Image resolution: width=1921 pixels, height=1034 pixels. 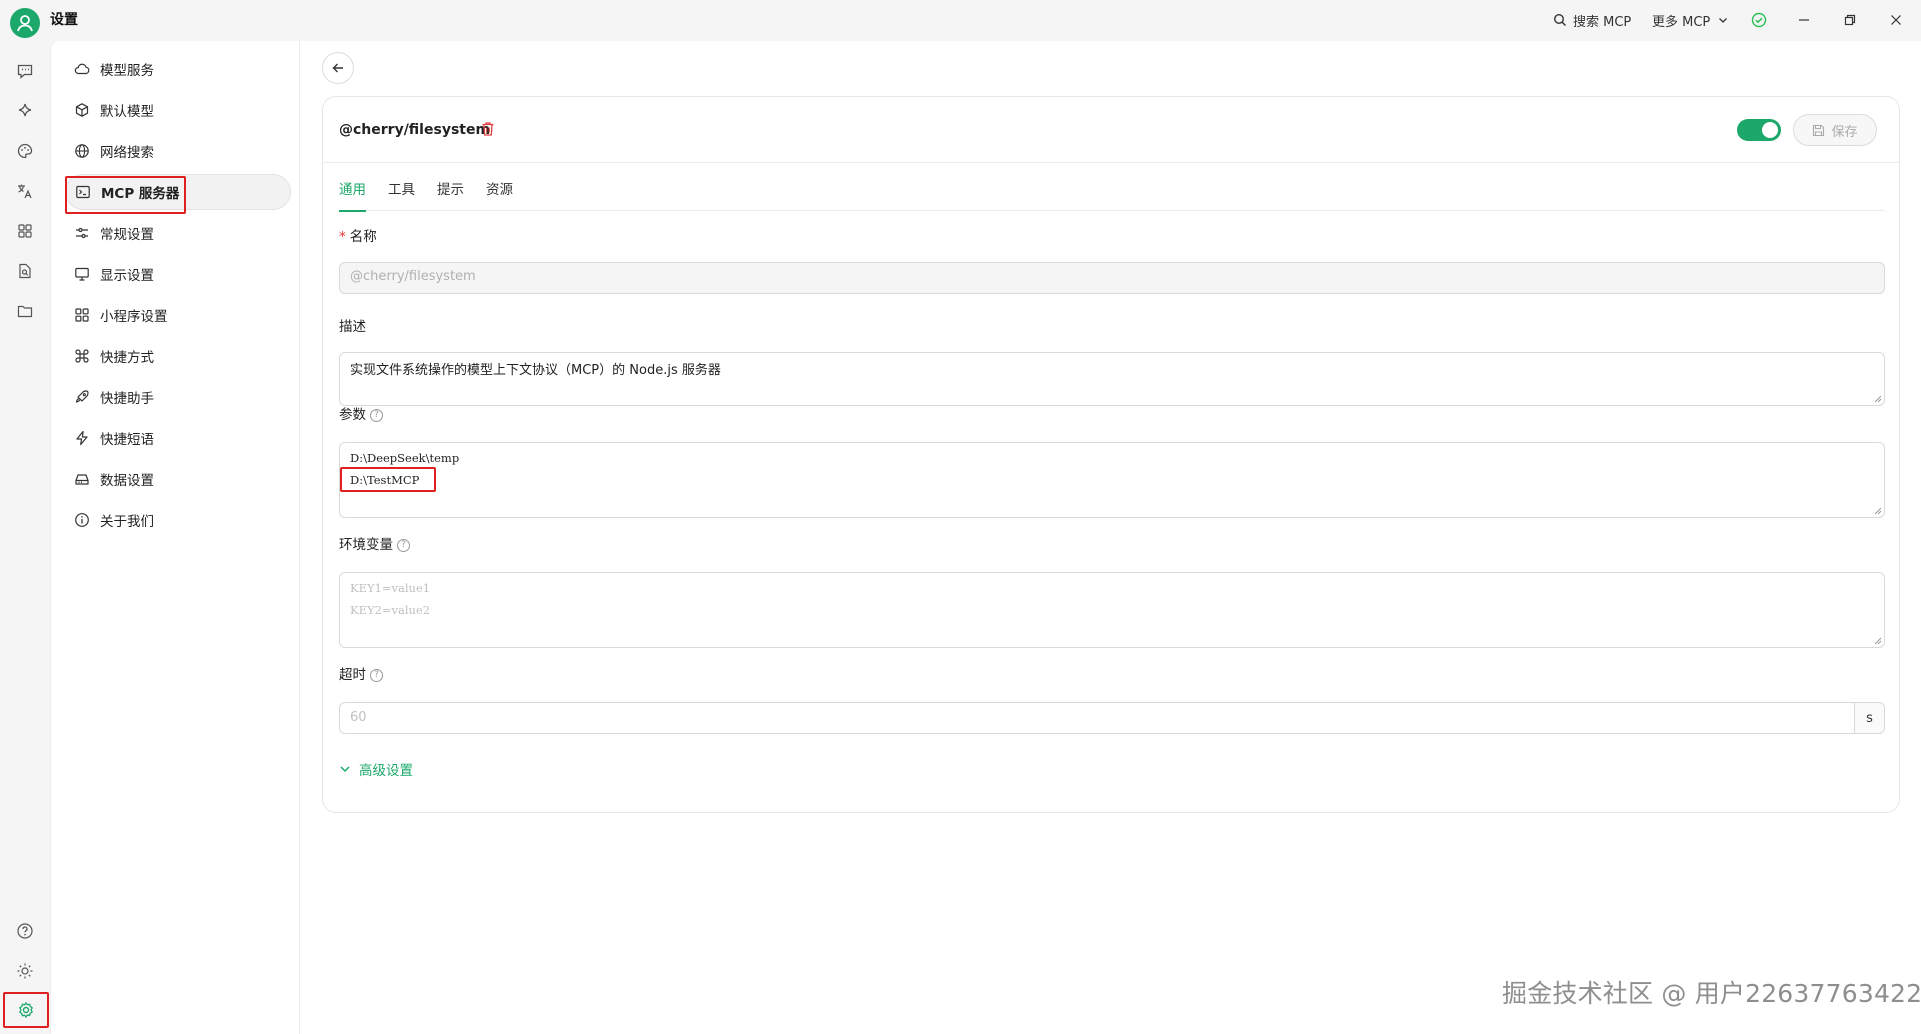 I want to click on nav-item-display-settings: 显示设置, so click(x=178, y=274).